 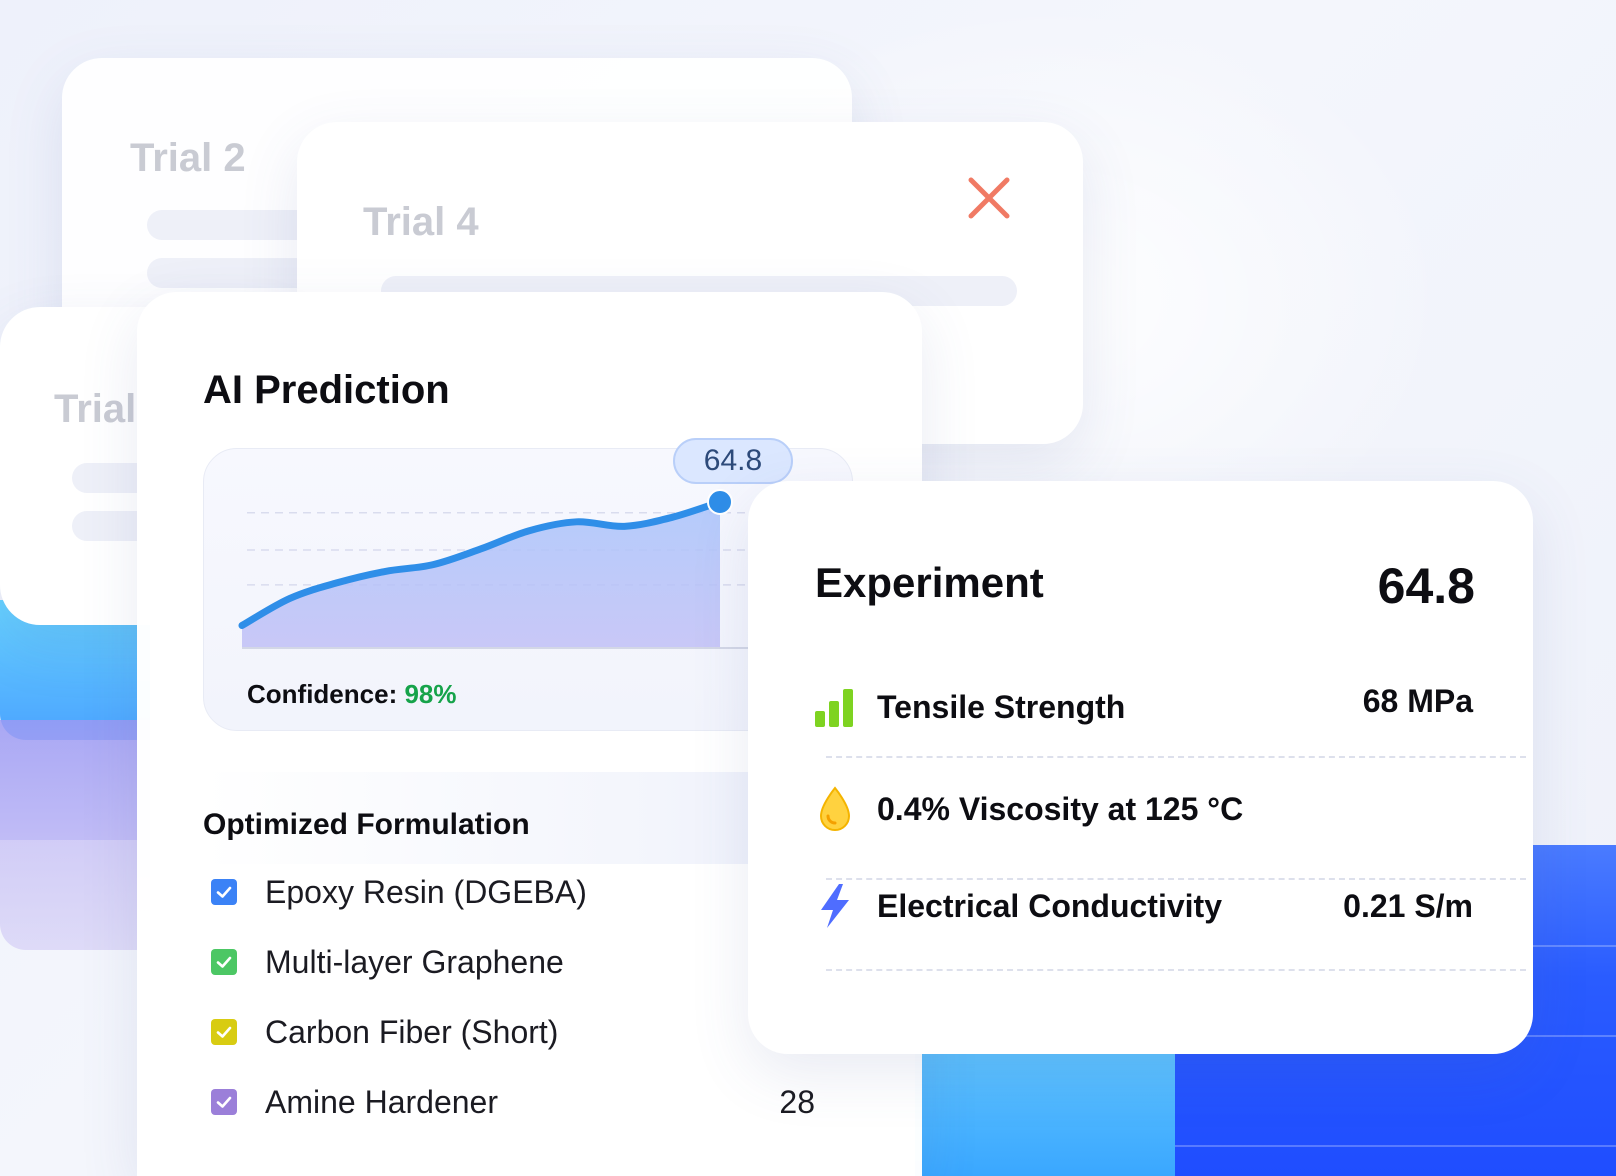 I want to click on metric-value: 0.21 S/m, so click(x=1408, y=905).